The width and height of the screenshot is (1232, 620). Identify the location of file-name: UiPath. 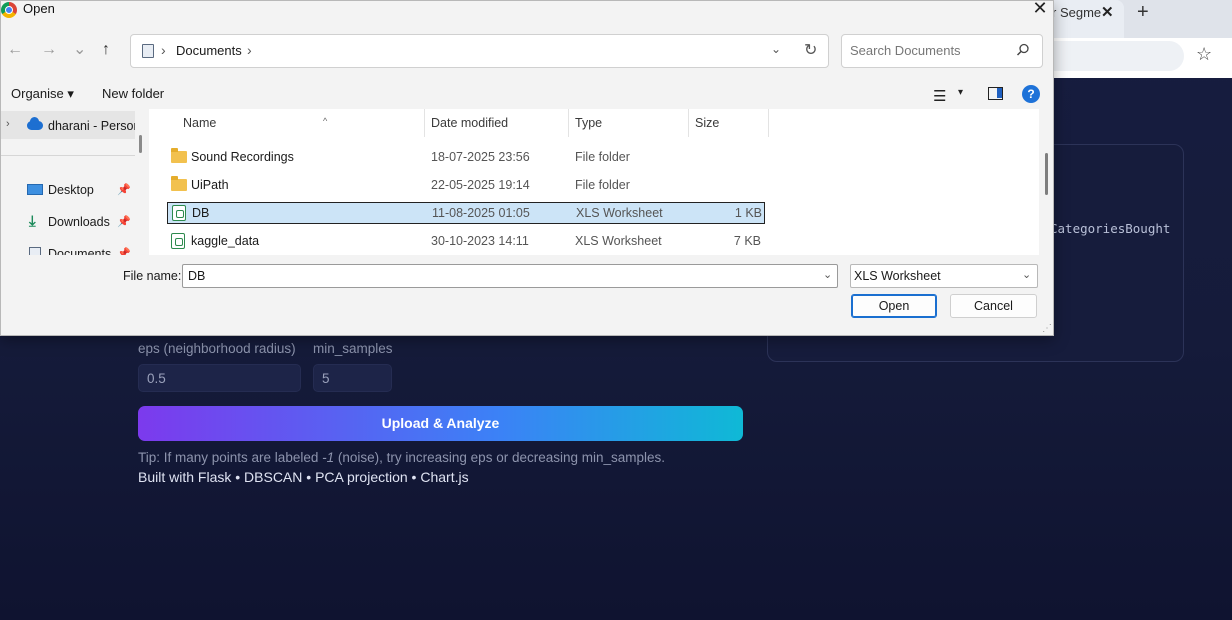
(210, 185).